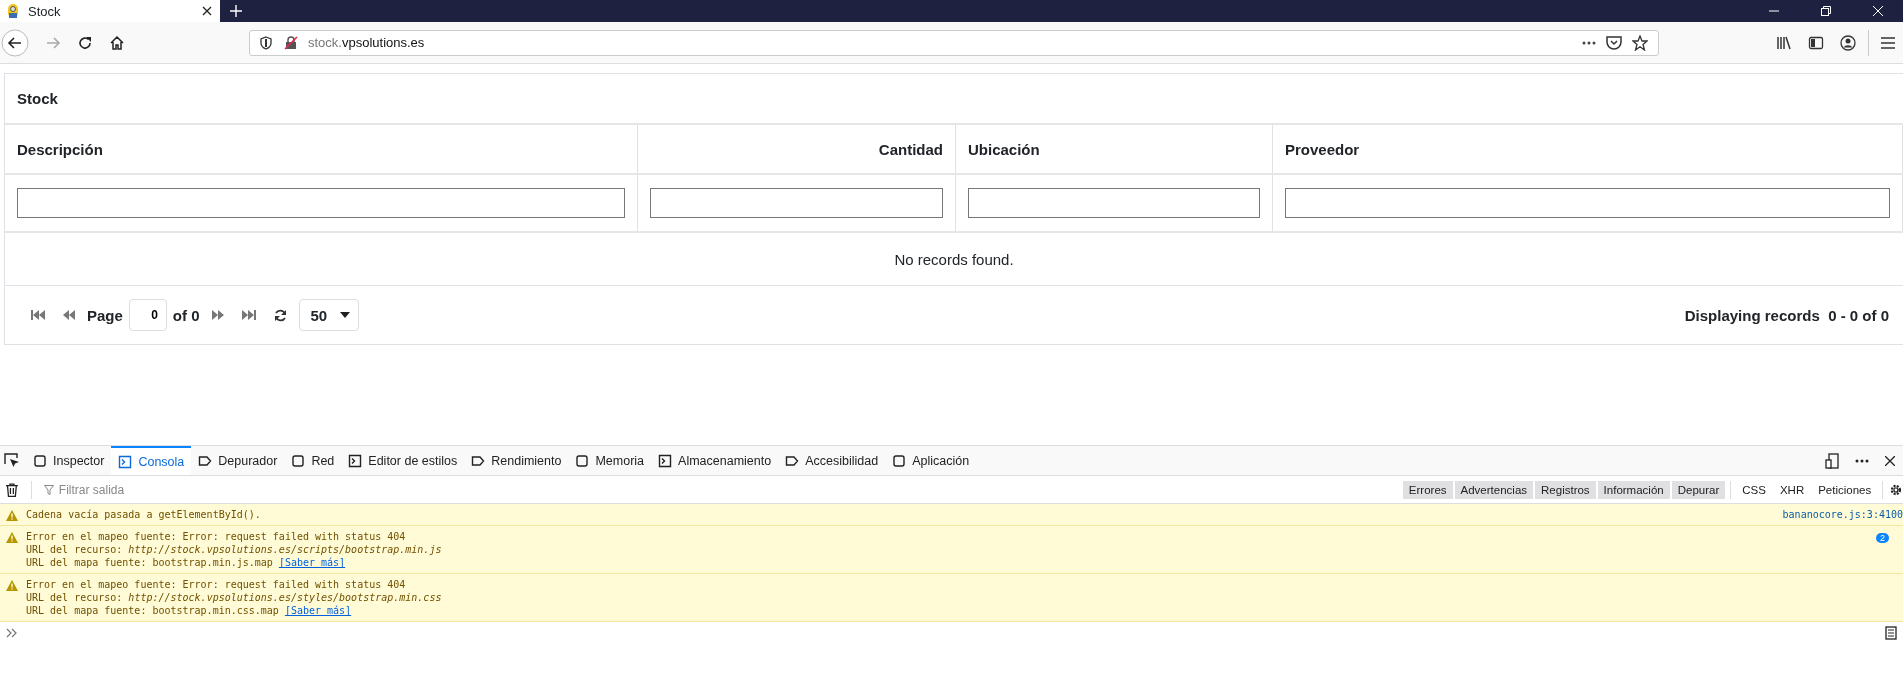 This screenshot has width=1903, height=693. I want to click on sidebar-icon, so click(1816, 42).